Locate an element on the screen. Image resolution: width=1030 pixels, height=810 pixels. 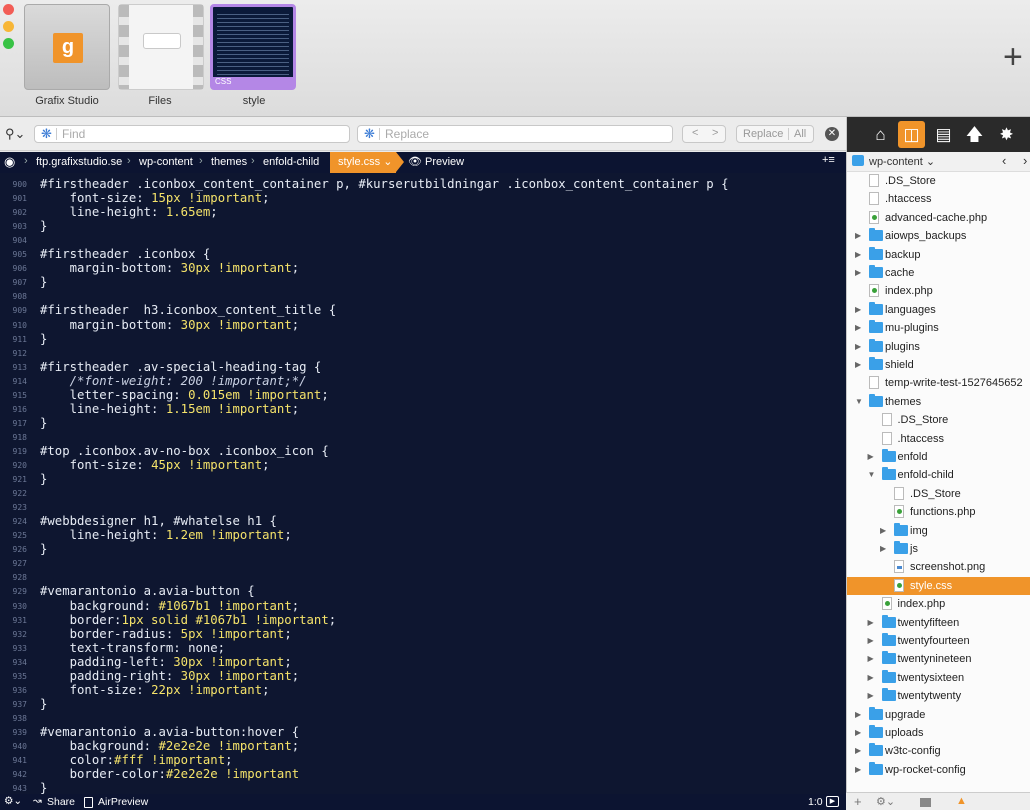
zoom-window-button is located at coordinates (8, 43).